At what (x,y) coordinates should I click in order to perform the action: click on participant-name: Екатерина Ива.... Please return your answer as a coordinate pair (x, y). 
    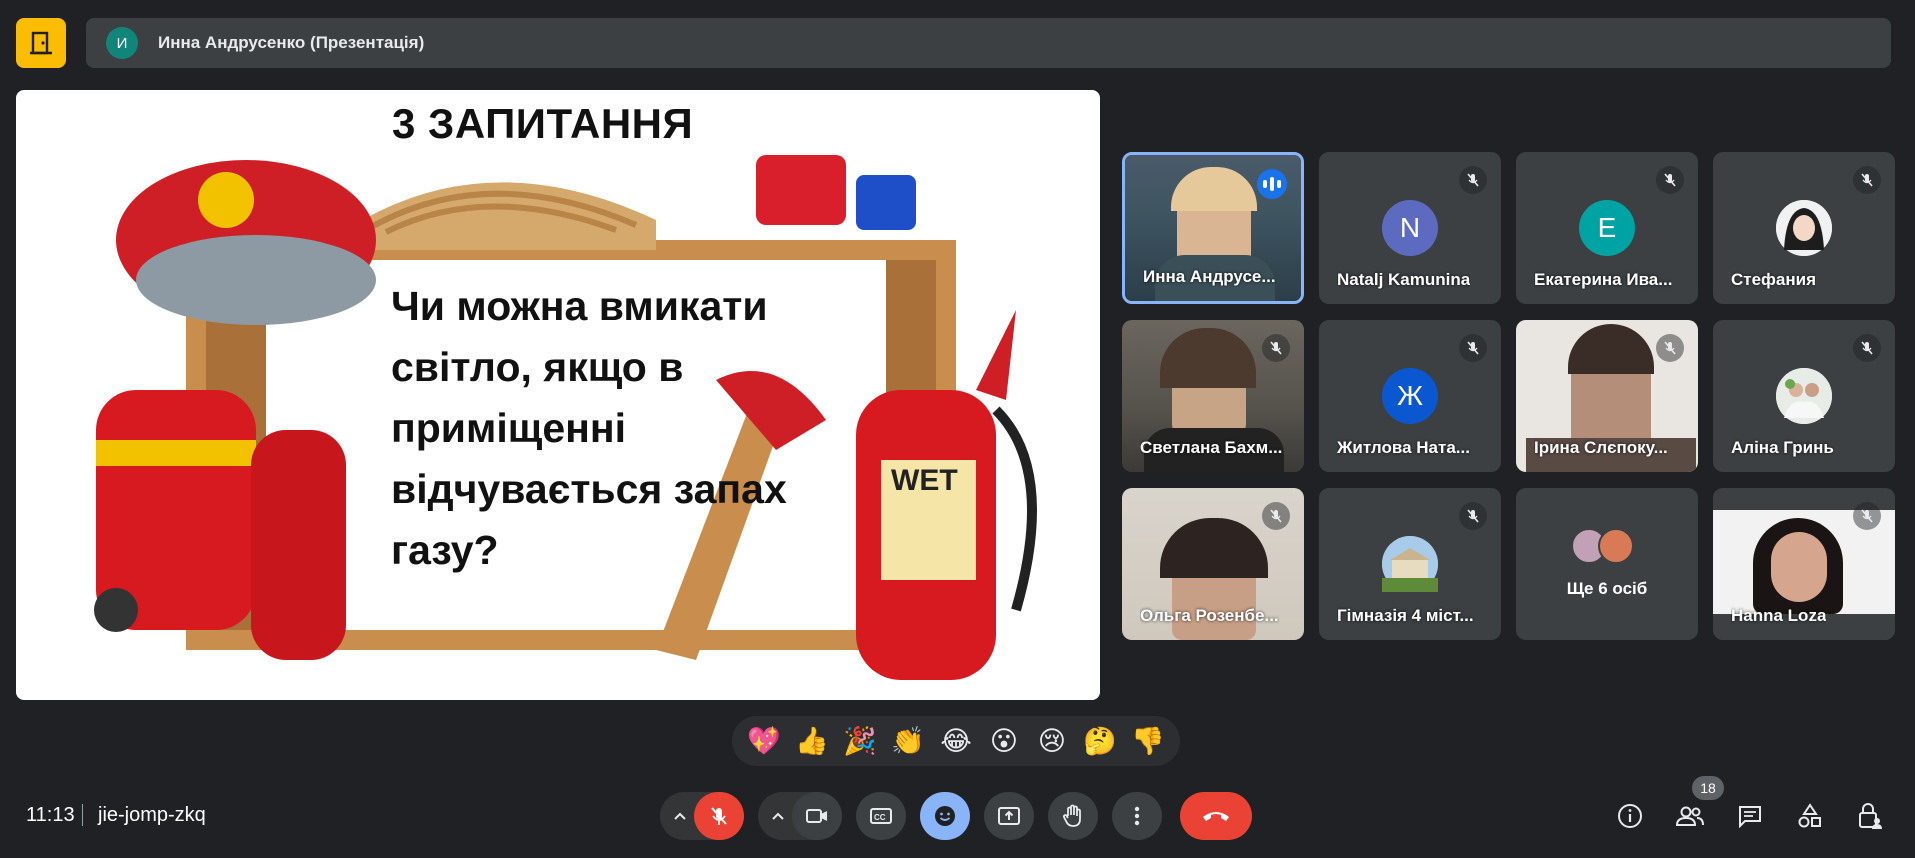
    Looking at the image, I should click on (1603, 279).